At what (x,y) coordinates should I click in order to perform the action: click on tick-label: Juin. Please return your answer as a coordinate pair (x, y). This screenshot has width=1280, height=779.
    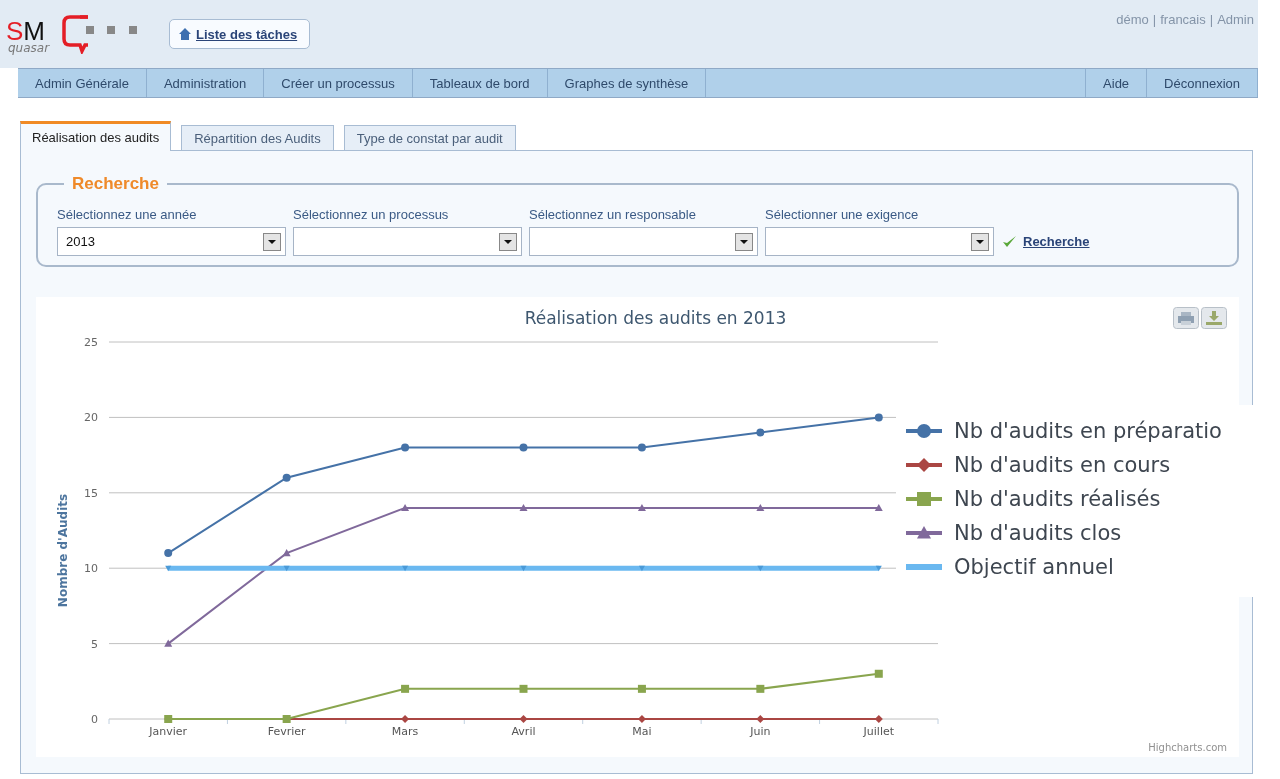
    Looking at the image, I should click on (760, 731).